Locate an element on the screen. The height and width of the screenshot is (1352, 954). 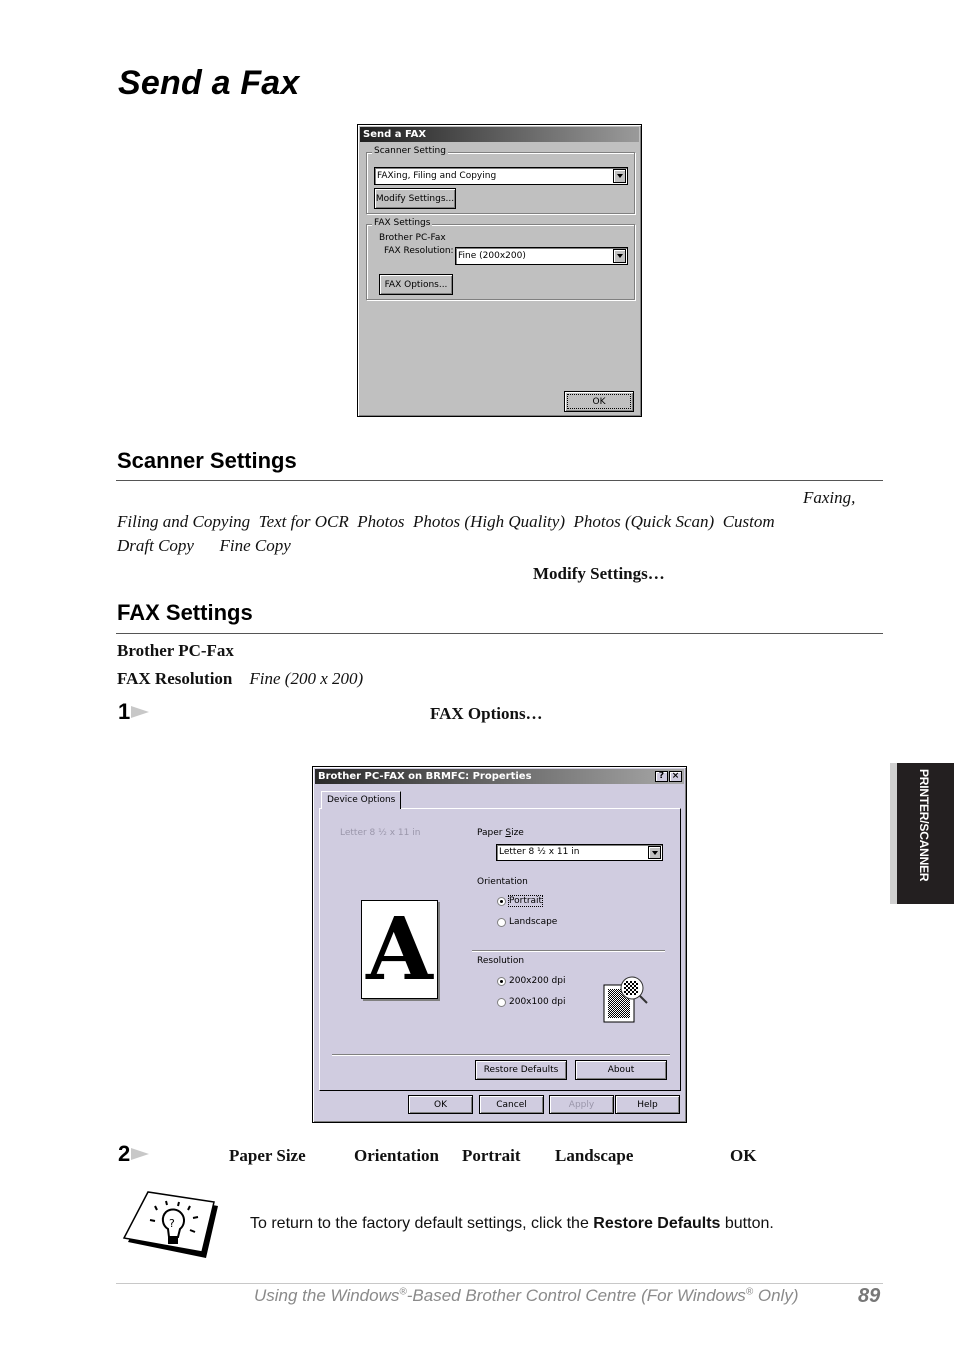
preview-letter: A is located at coordinates (399, 949).